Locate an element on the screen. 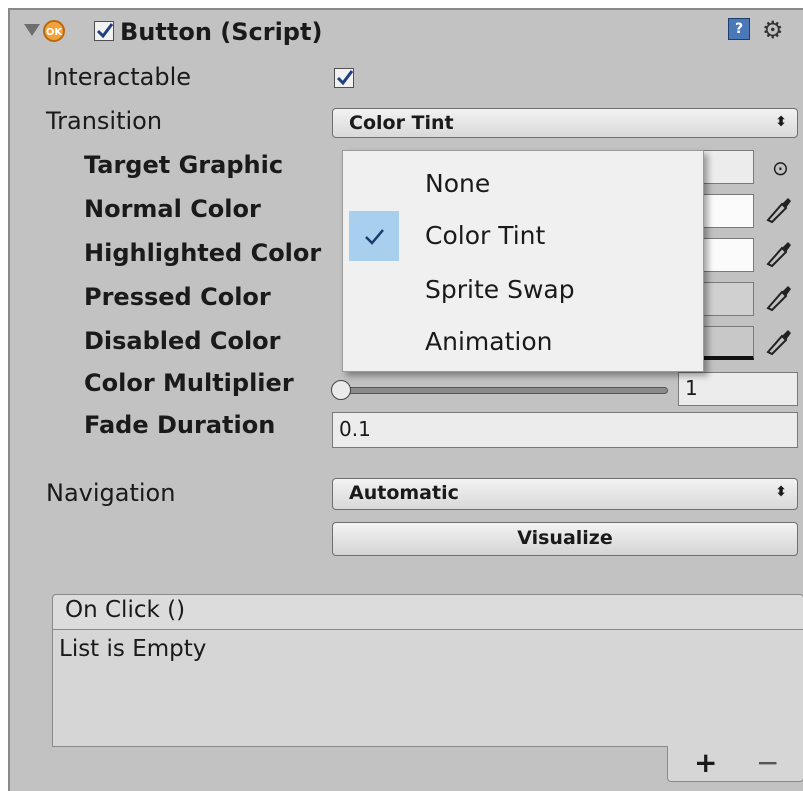 This screenshot has width=803, height=791. fade-duration-label: Fade Duration is located at coordinates (180, 425).